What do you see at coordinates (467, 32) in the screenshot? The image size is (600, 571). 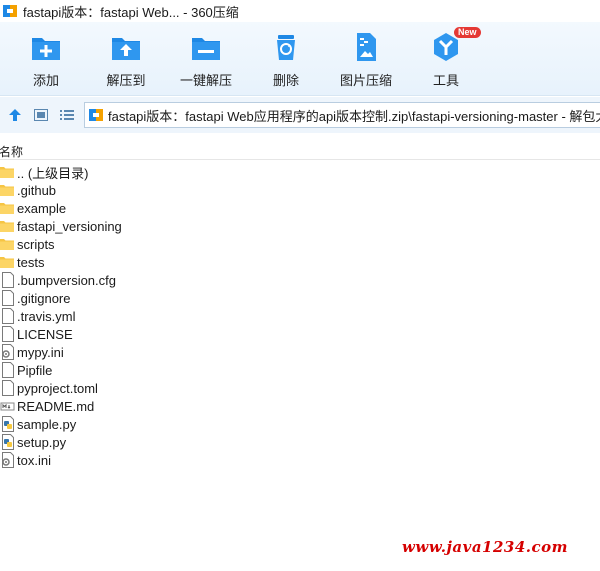 I see `new-badge: New` at bounding box center [467, 32].